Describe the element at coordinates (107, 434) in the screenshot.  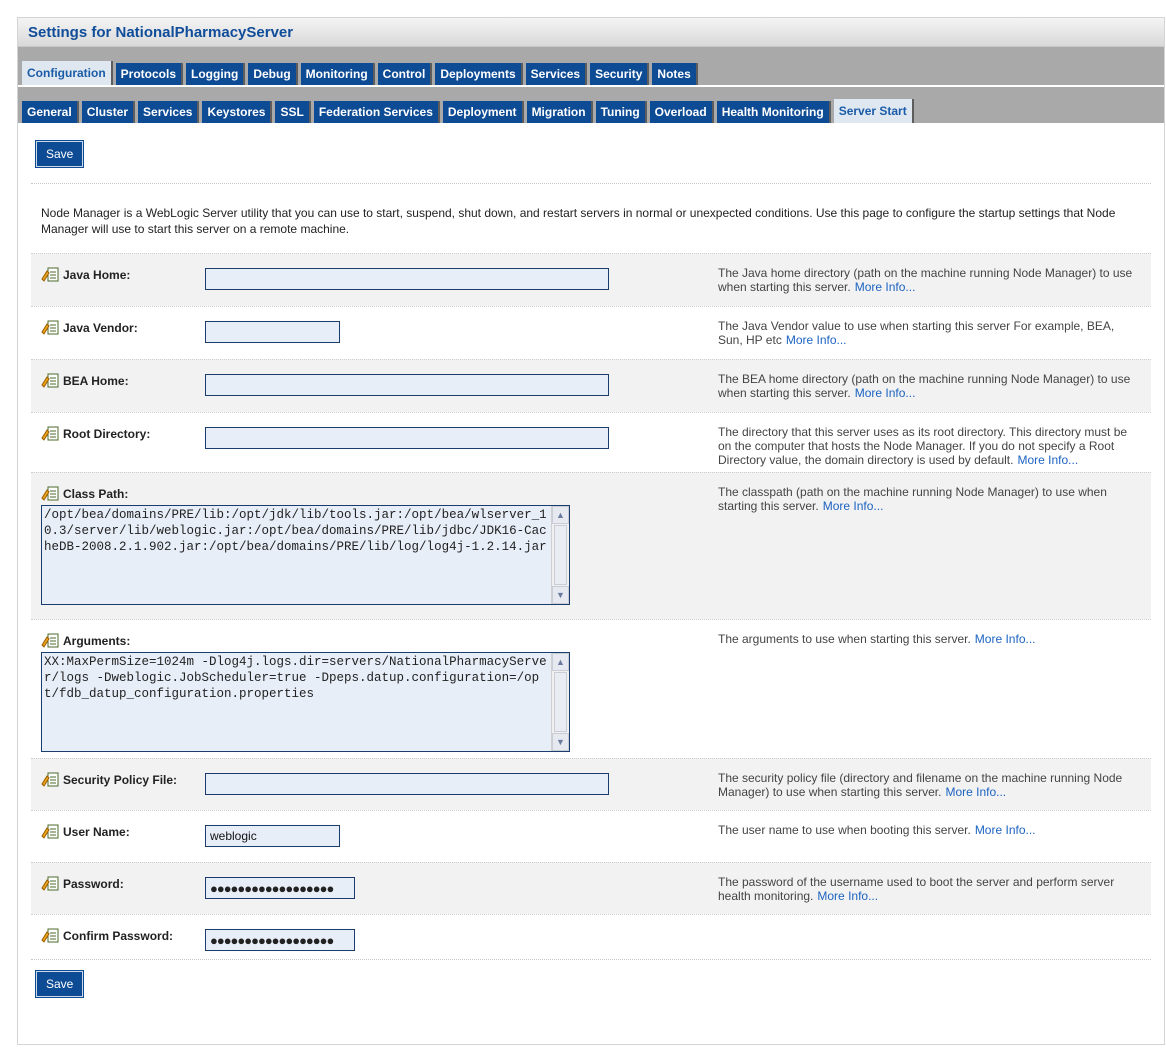
I see `root-directory-label: Root Directory:` at that location.